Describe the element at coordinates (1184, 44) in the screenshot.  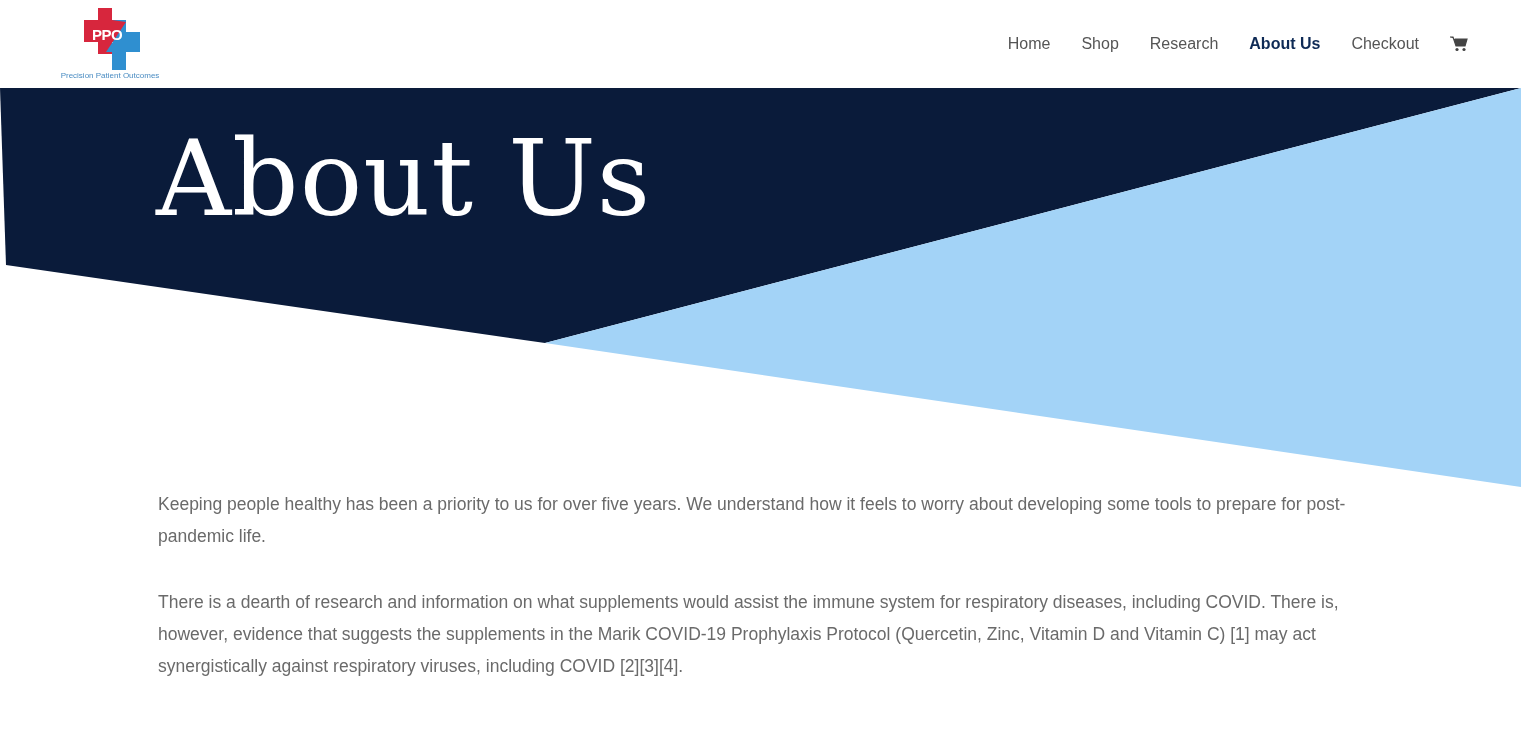
I see `nav-link: Research` at that location.